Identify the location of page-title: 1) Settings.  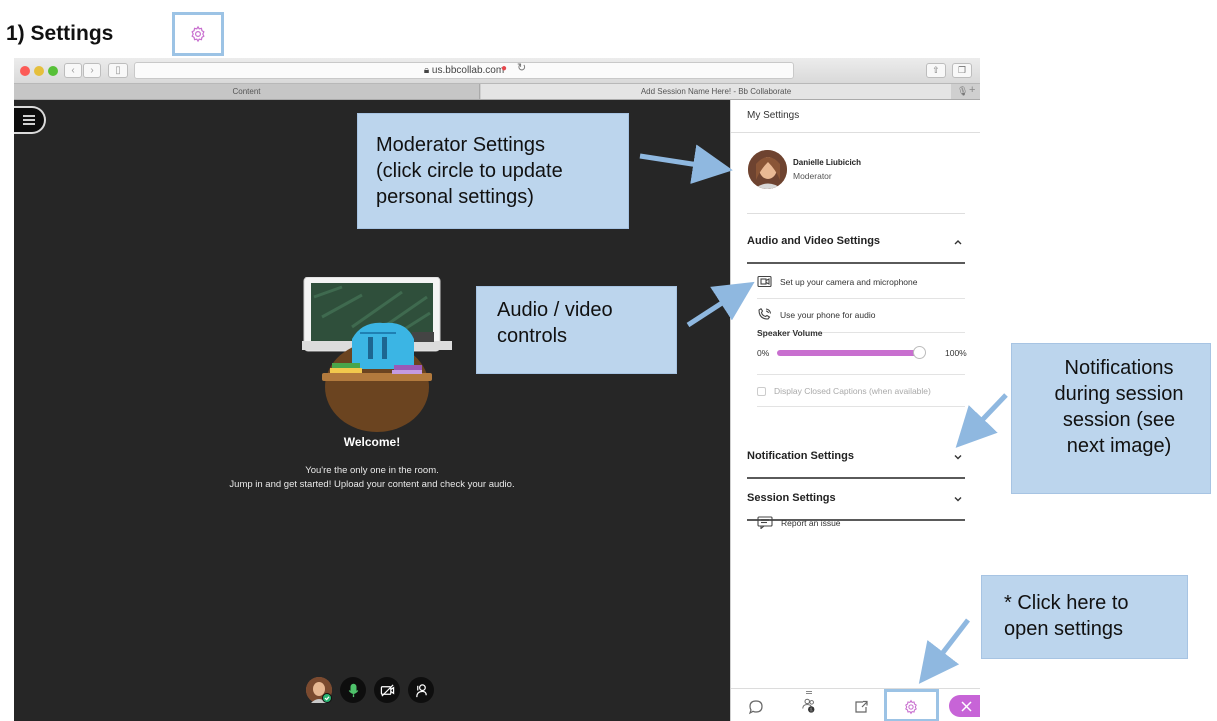
(60, 33).